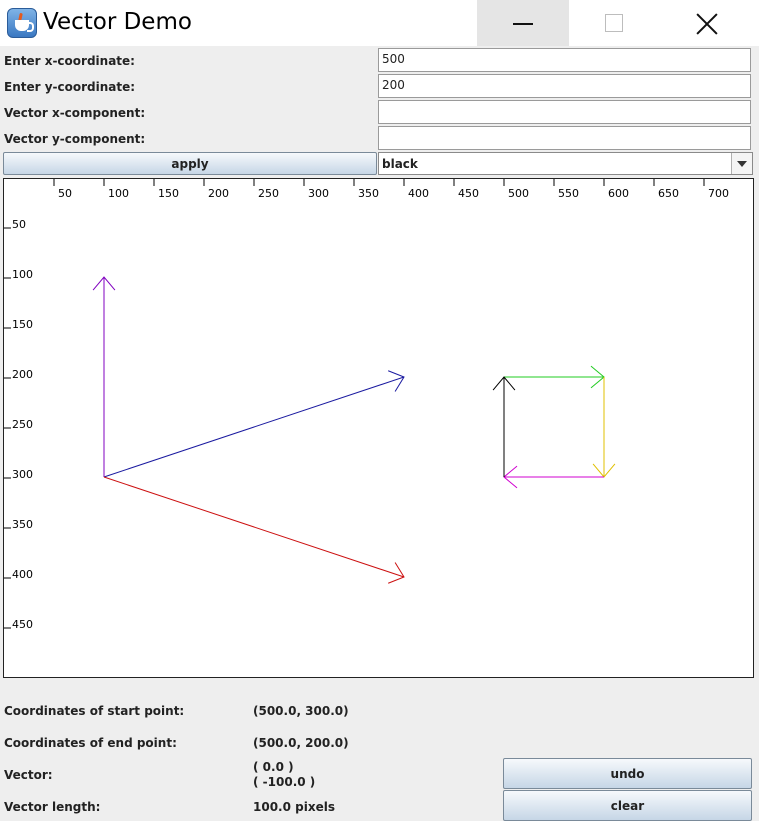 The height and width of the screenshot is (821, 759). I want to click on maximize-button, so click(615, 23).